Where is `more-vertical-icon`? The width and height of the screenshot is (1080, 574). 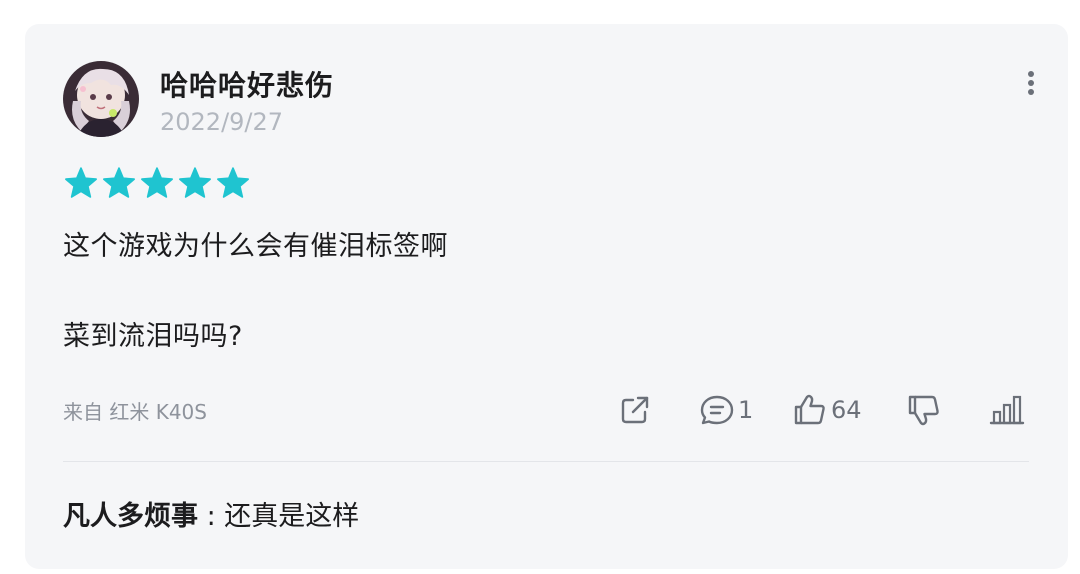 more-vertical-icon is located at coordinates (1031, 83).